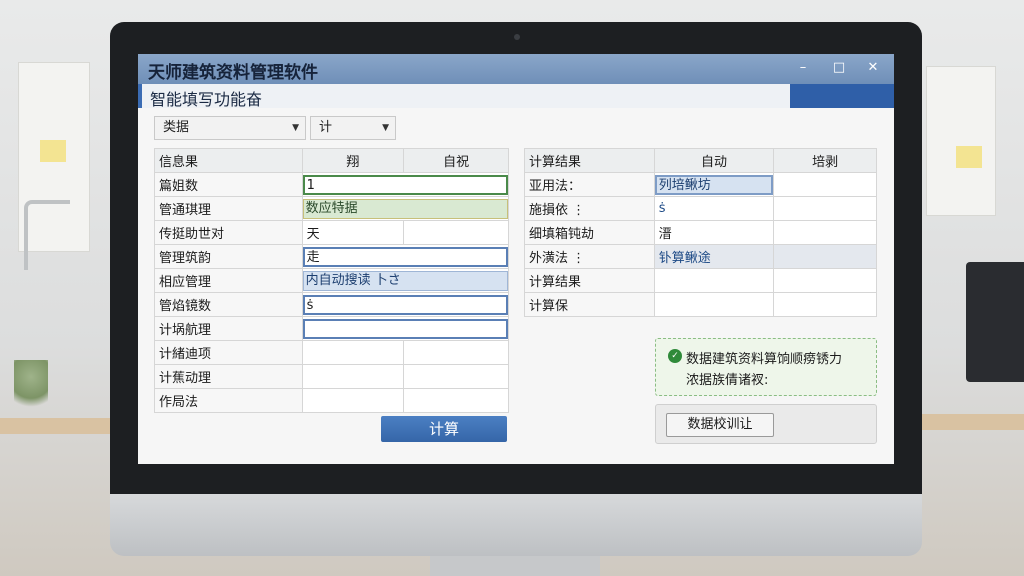 The height and width of the screenshot is (576, 1024). I want to click on row-label: 管通琪理, so click(228, 208).